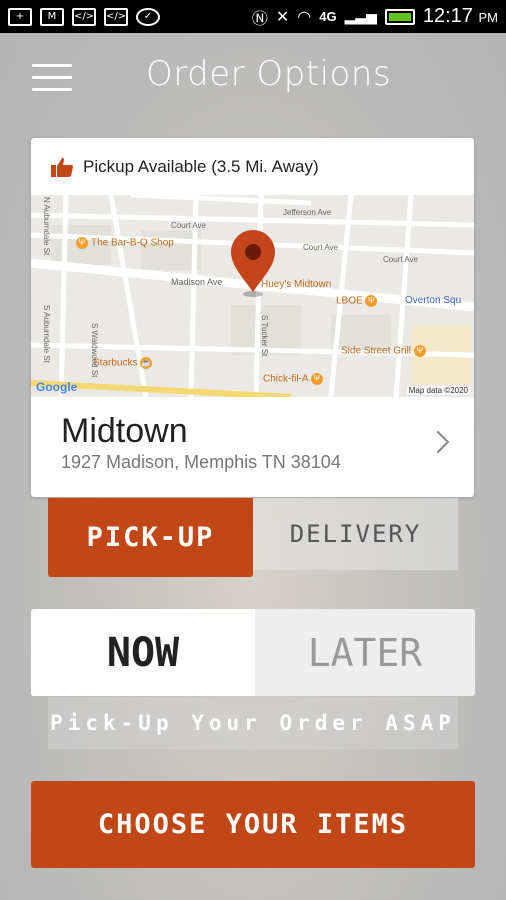 The height and width of the screenshot is (900, 506). I want to click on battery-icon, so click(399, 16).